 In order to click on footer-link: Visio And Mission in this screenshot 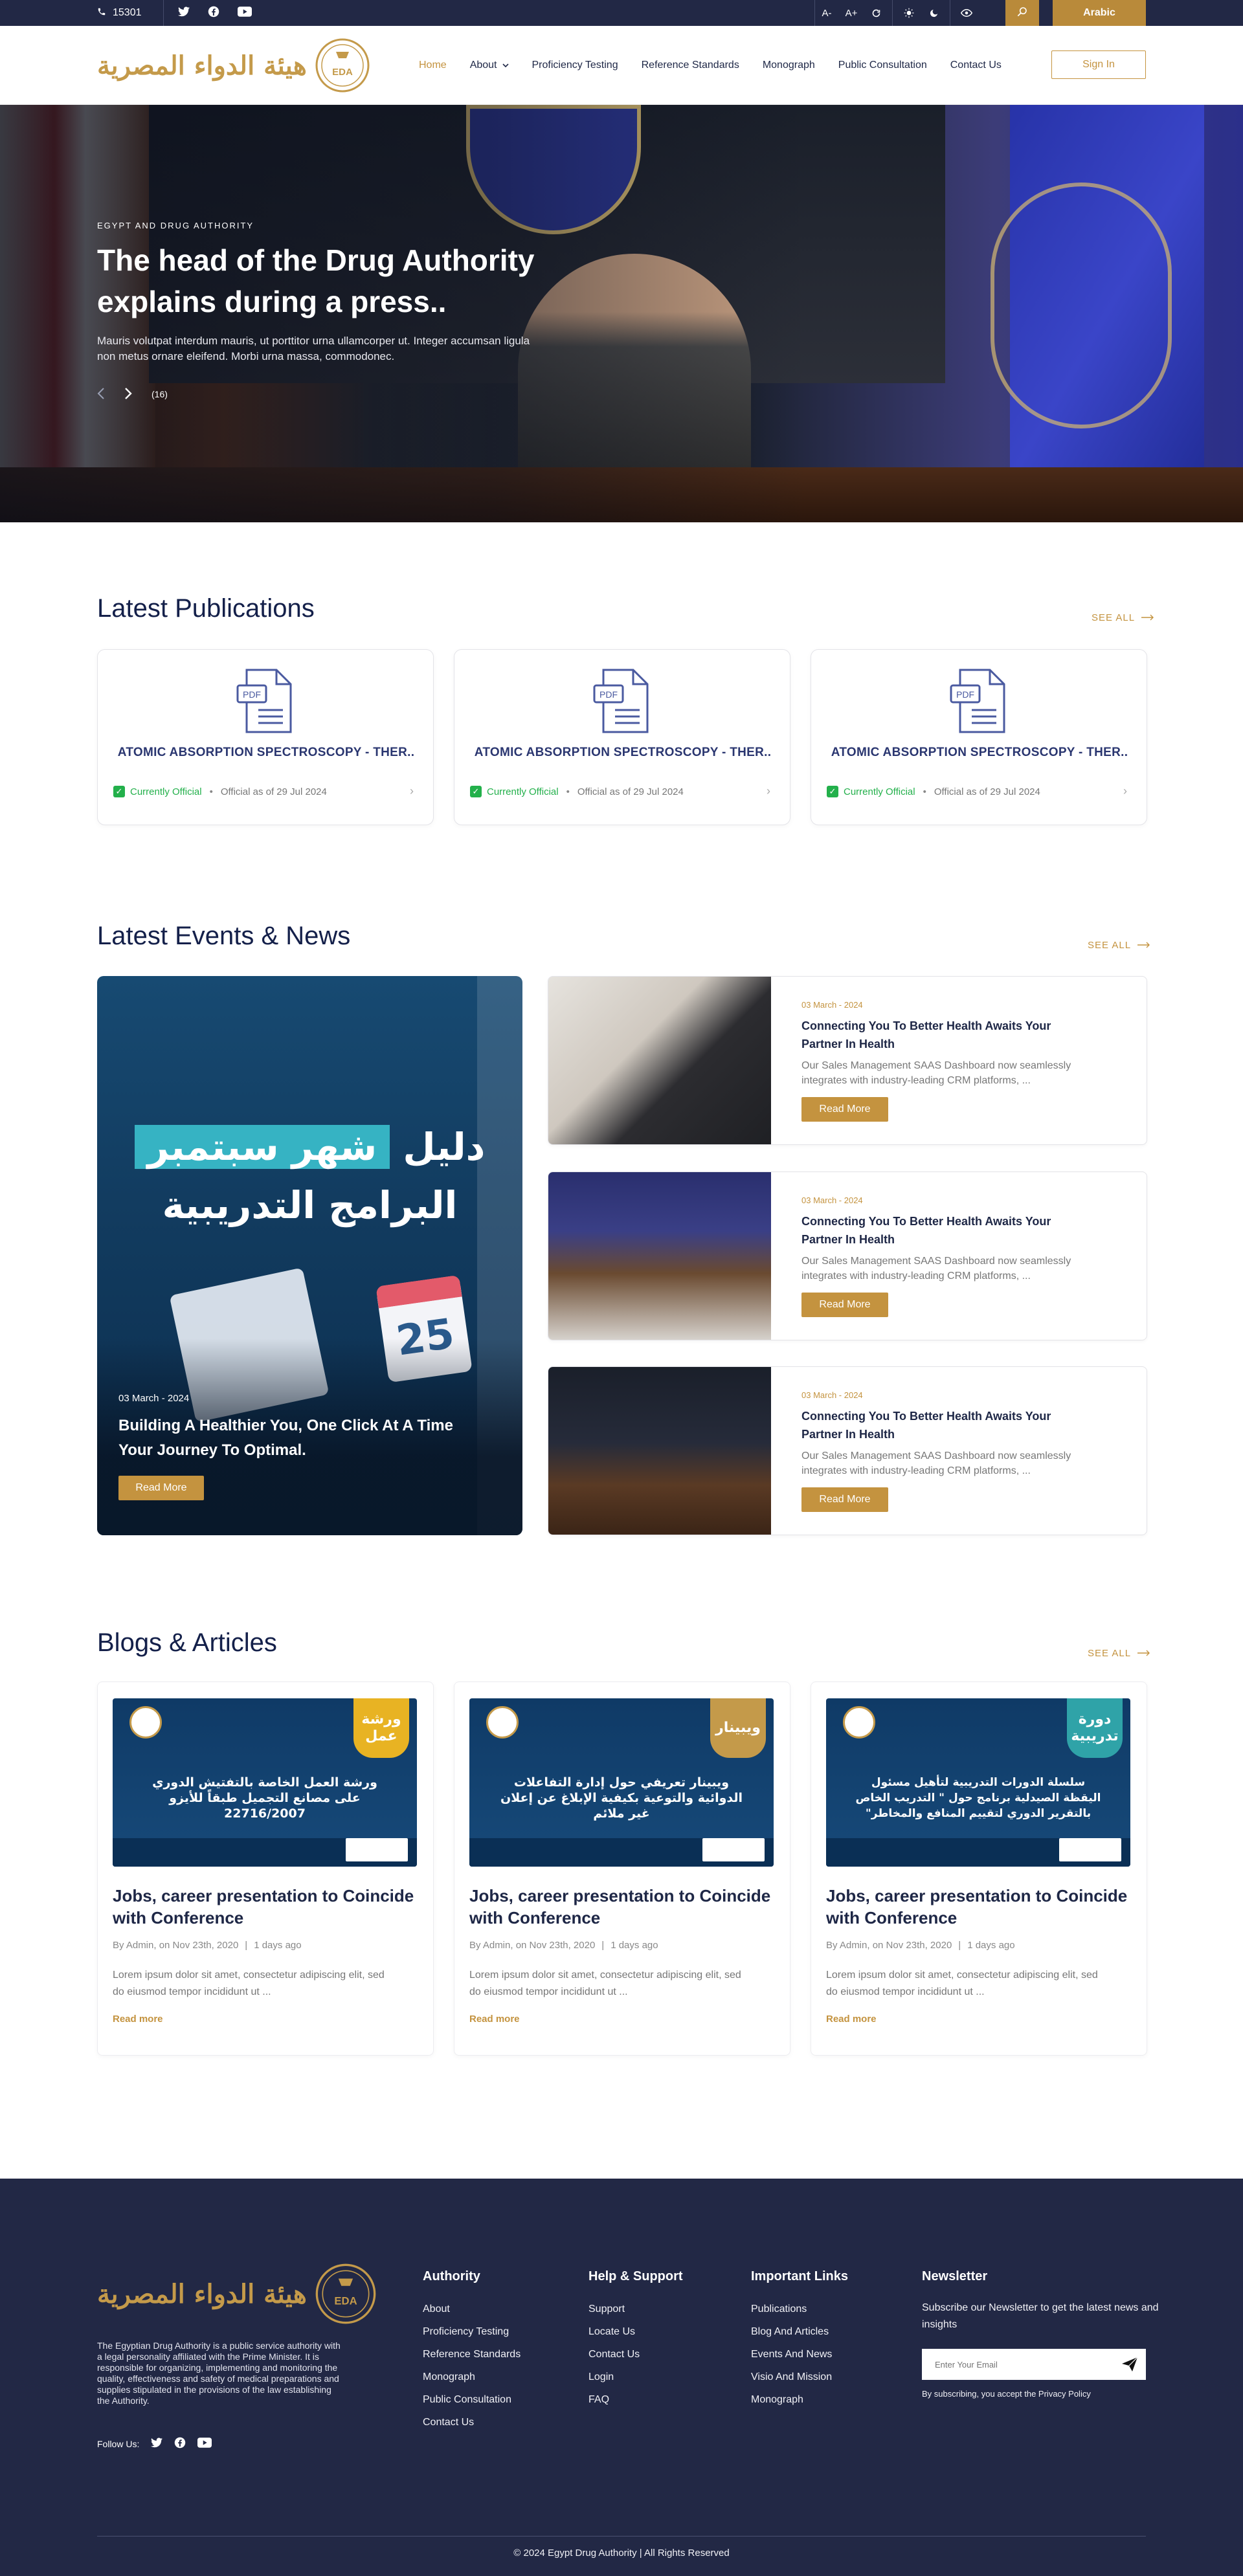, I will do `click(799, 2377)`.